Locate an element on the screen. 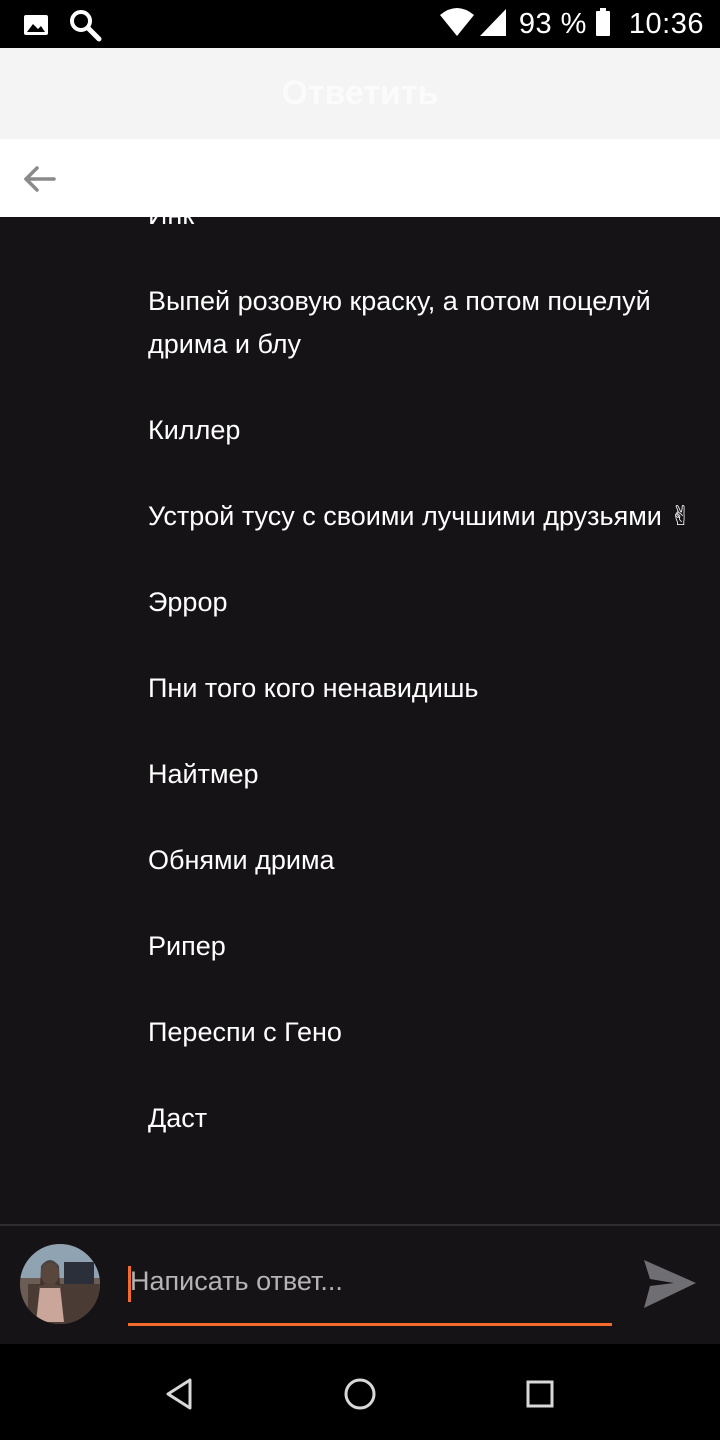 This screenshot has height=1440, width=720. list-item: Обнями дрима is located at coordinates (241, 860).